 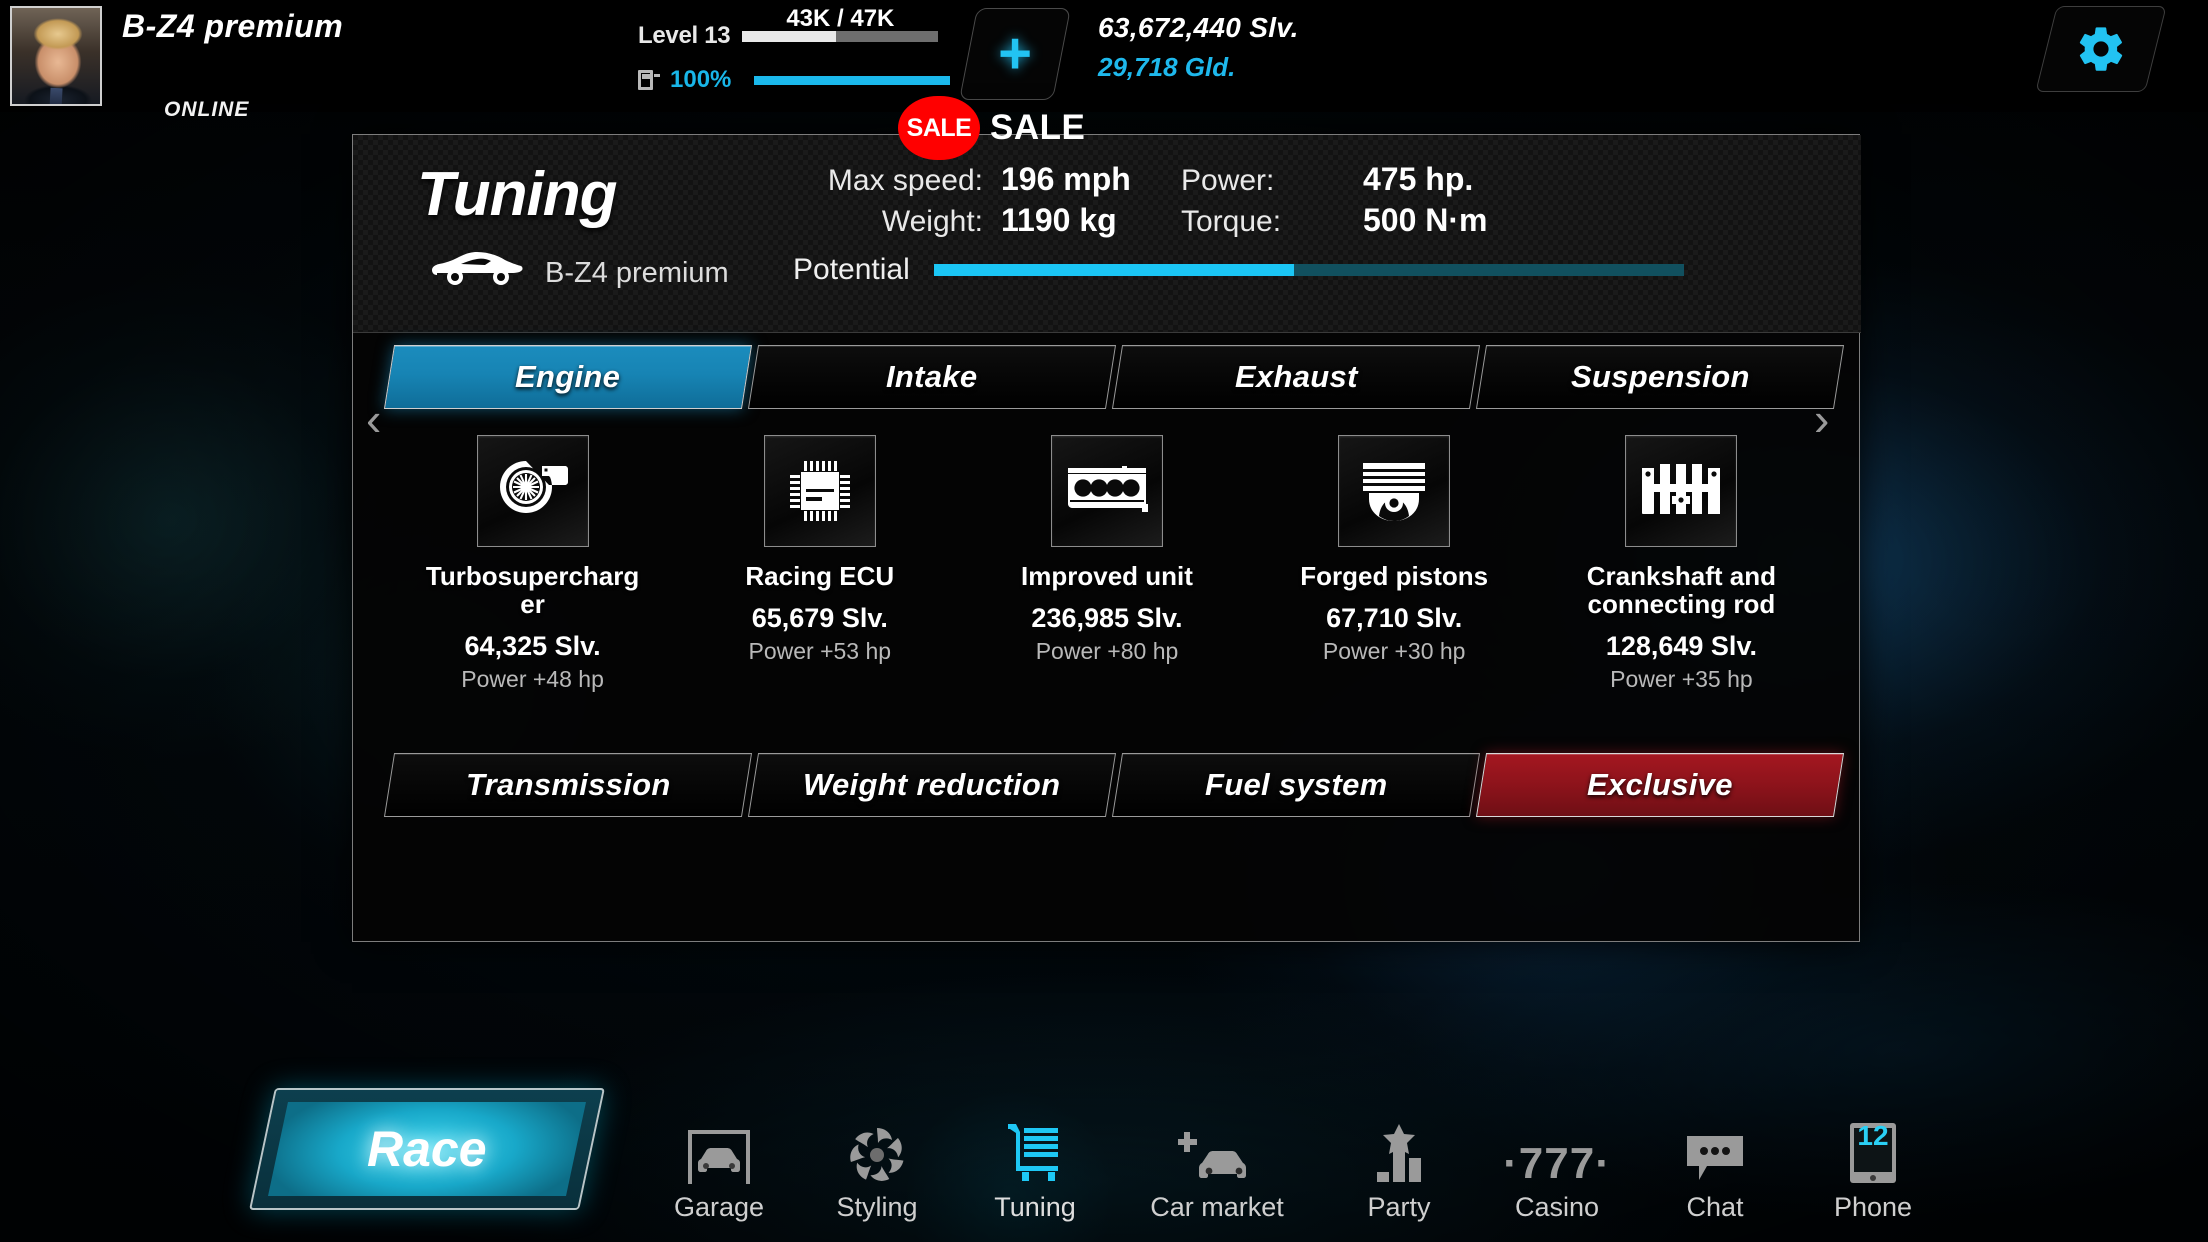 I want to click on nav-item-garage: Garage, so click(x=719, y=1159).